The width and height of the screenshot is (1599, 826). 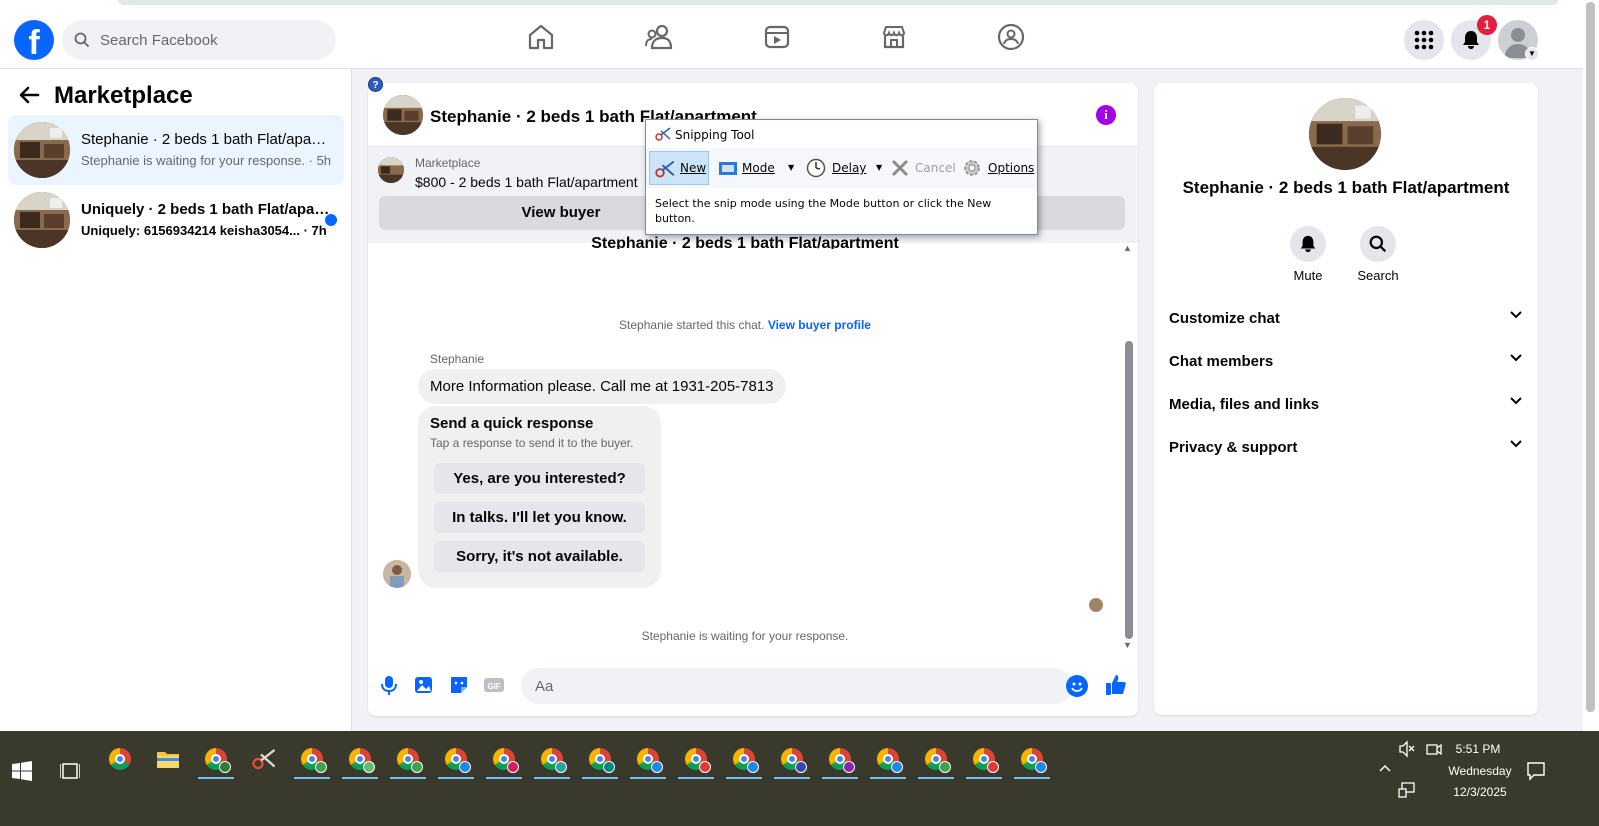 What do you see at coordinates (204, 230) in the screenshot?
I see `conversation-subtitle: Uniquely: 6156934214 keisha3054... · 7h` at bounding box center [204, 230].